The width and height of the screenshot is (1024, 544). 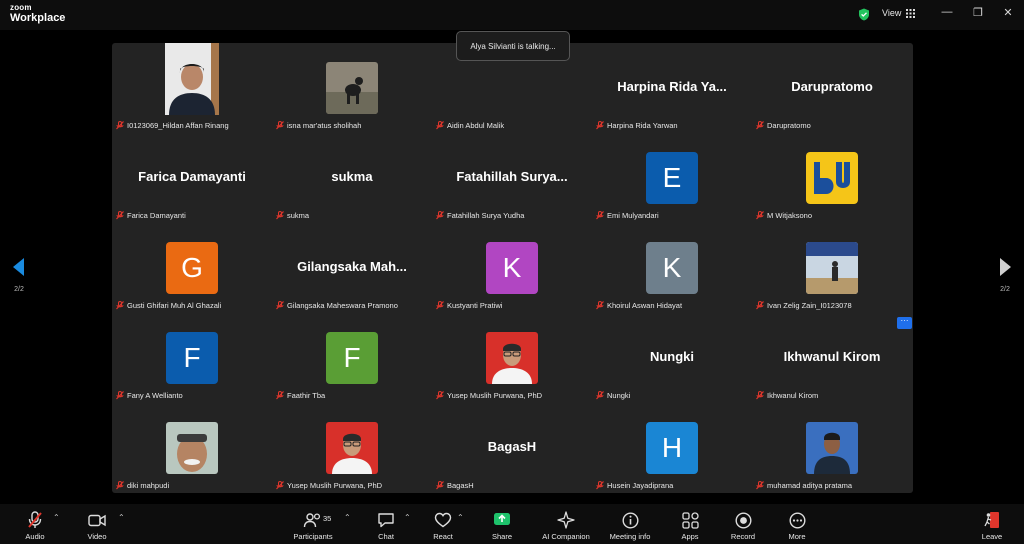 I want to click on audio-options-chevron: ⌃, so click(x=56, y=517).